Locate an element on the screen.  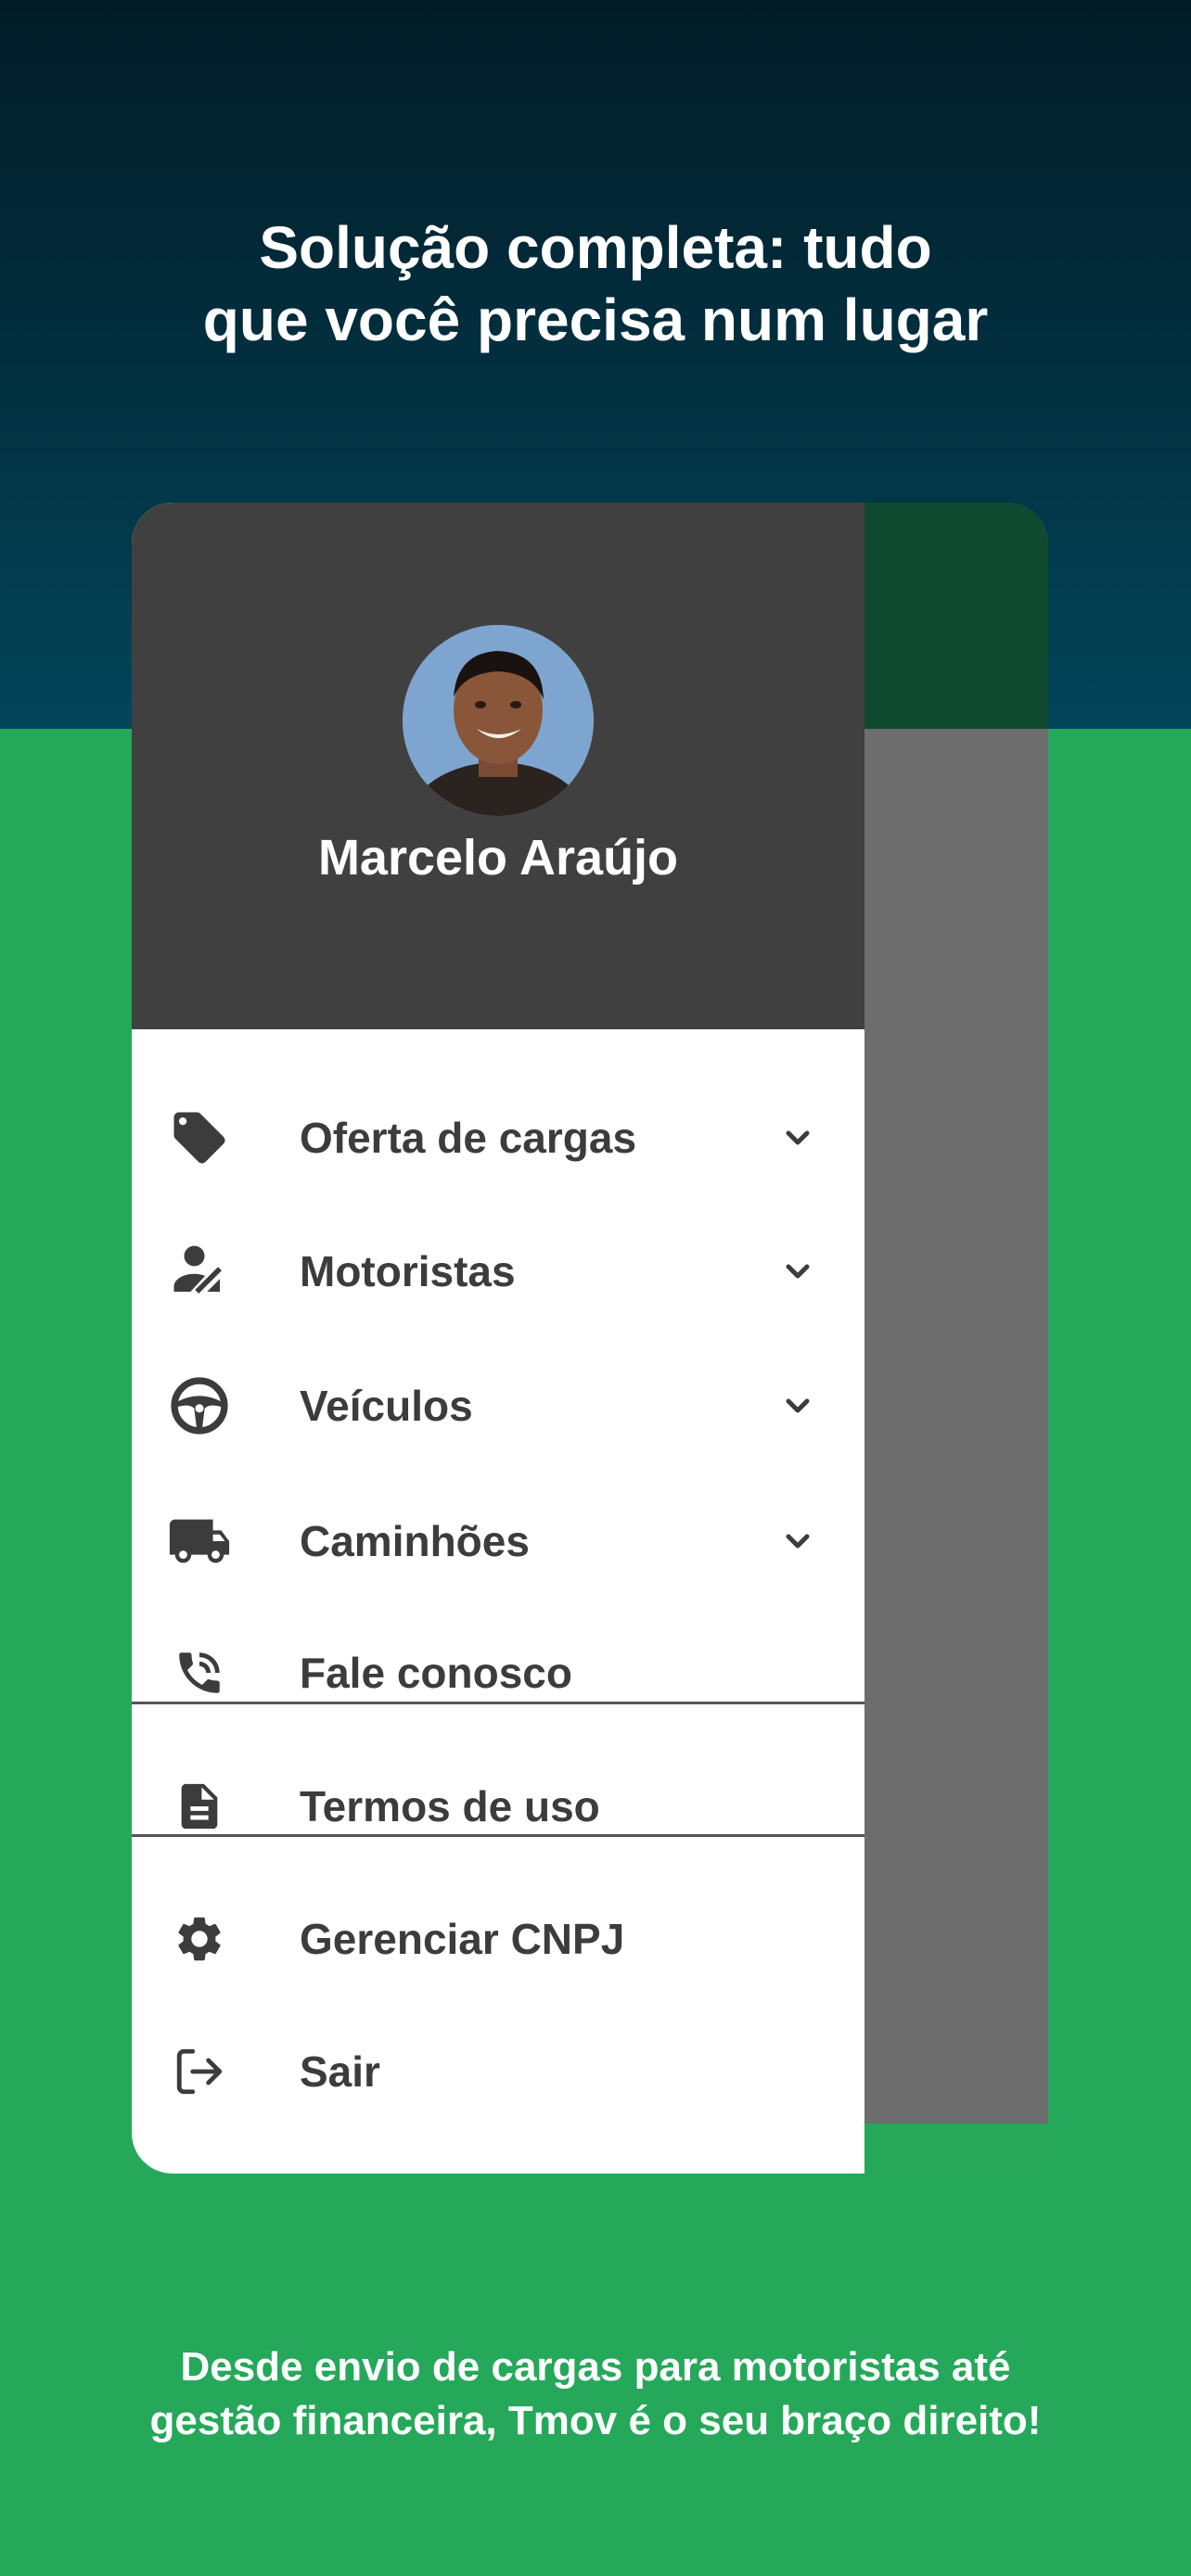
phone-in-talk-icon is located at coordinates (199, 1672).